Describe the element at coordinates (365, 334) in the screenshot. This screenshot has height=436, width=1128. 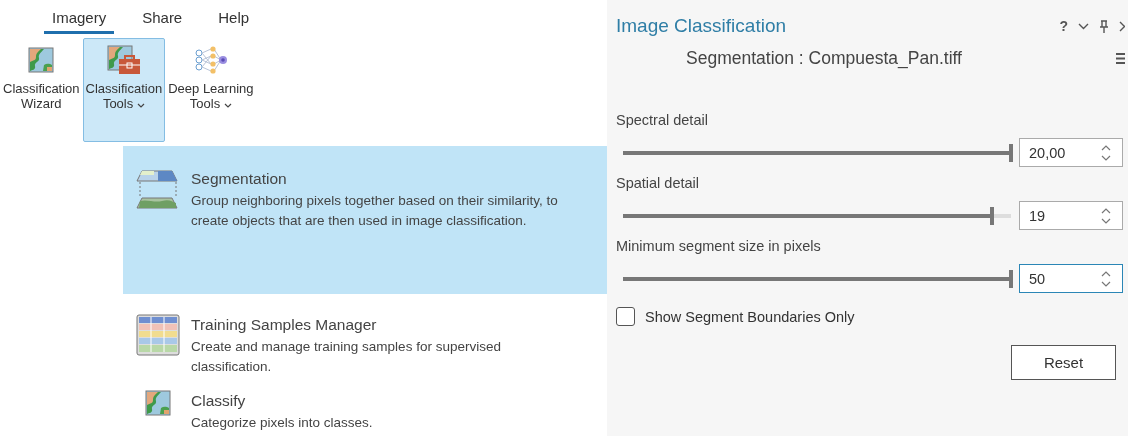
I see `menu-item: Training Samples Manager Create and manage training samples for supervised classification.` at that location.